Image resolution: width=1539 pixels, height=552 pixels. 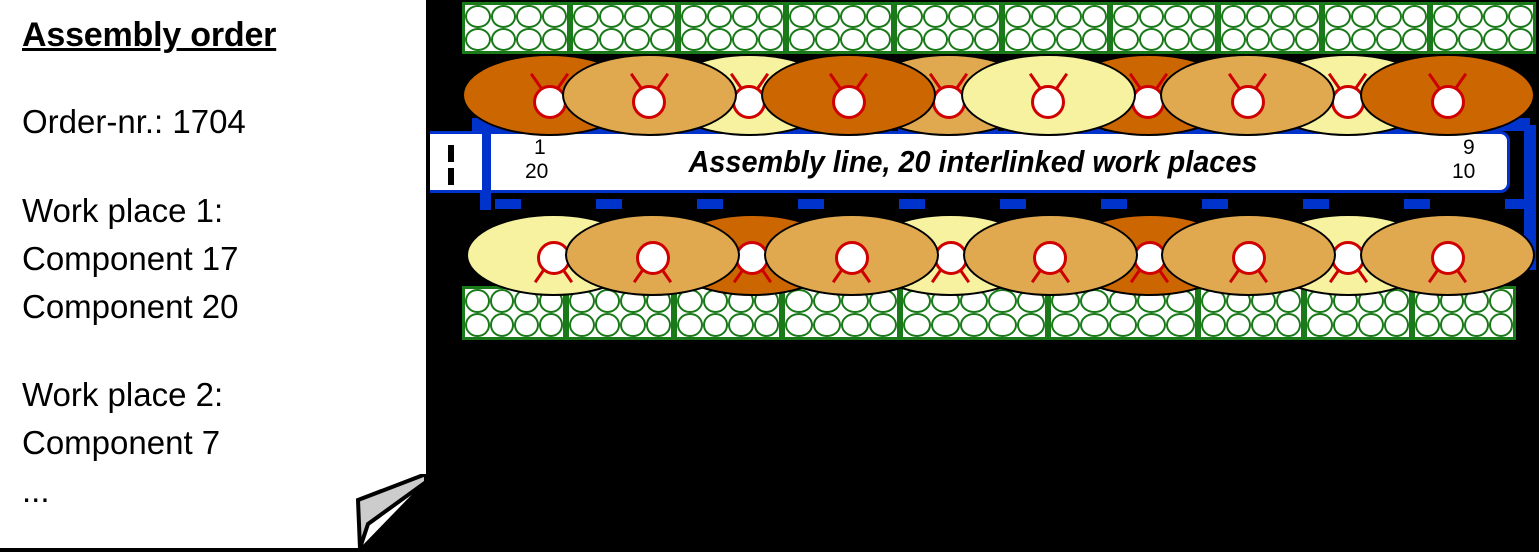 I want to click on component-bin-row-top, so click(x=999, y=28).